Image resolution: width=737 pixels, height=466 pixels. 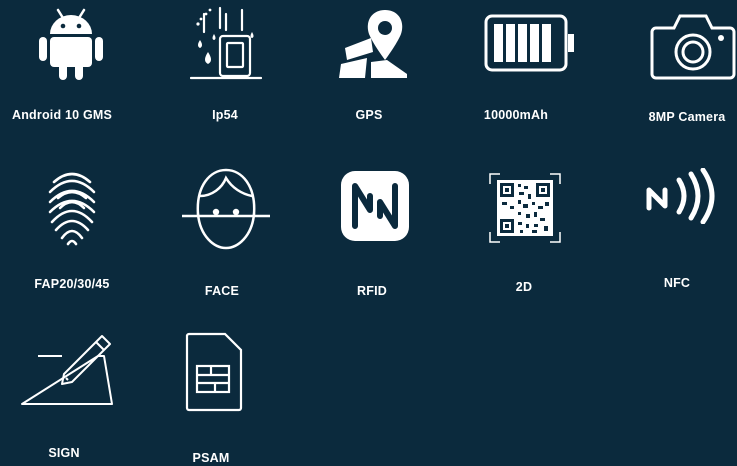 I want to click on map-pin-icon, so click(x=373, y=44).